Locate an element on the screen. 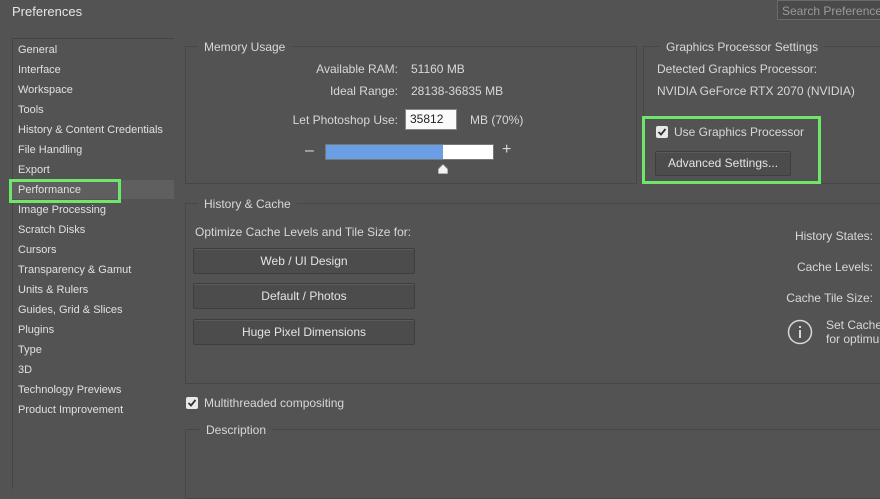 Image resolution: width=880 pixels, height=499 pixels. ideal-range-label: Ideal Range: is located at coordinates (363, 91).